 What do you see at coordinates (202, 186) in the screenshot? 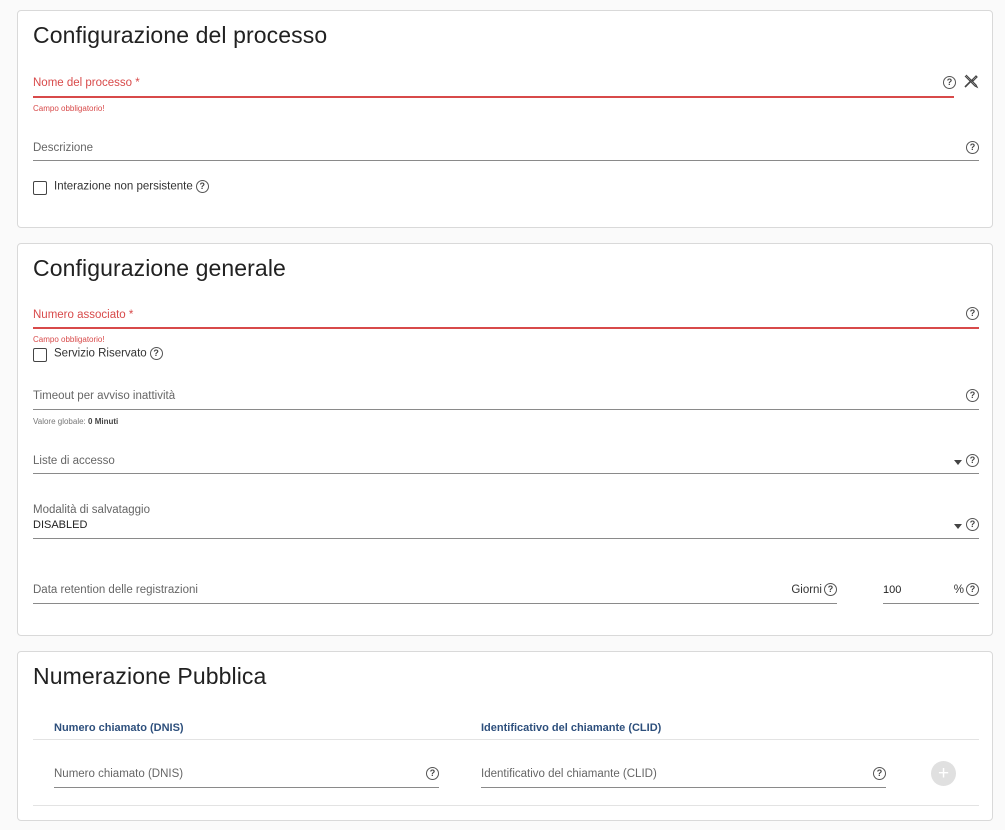
I see `non-persistent-help-icon: ?` at bounding box center [202, 186].